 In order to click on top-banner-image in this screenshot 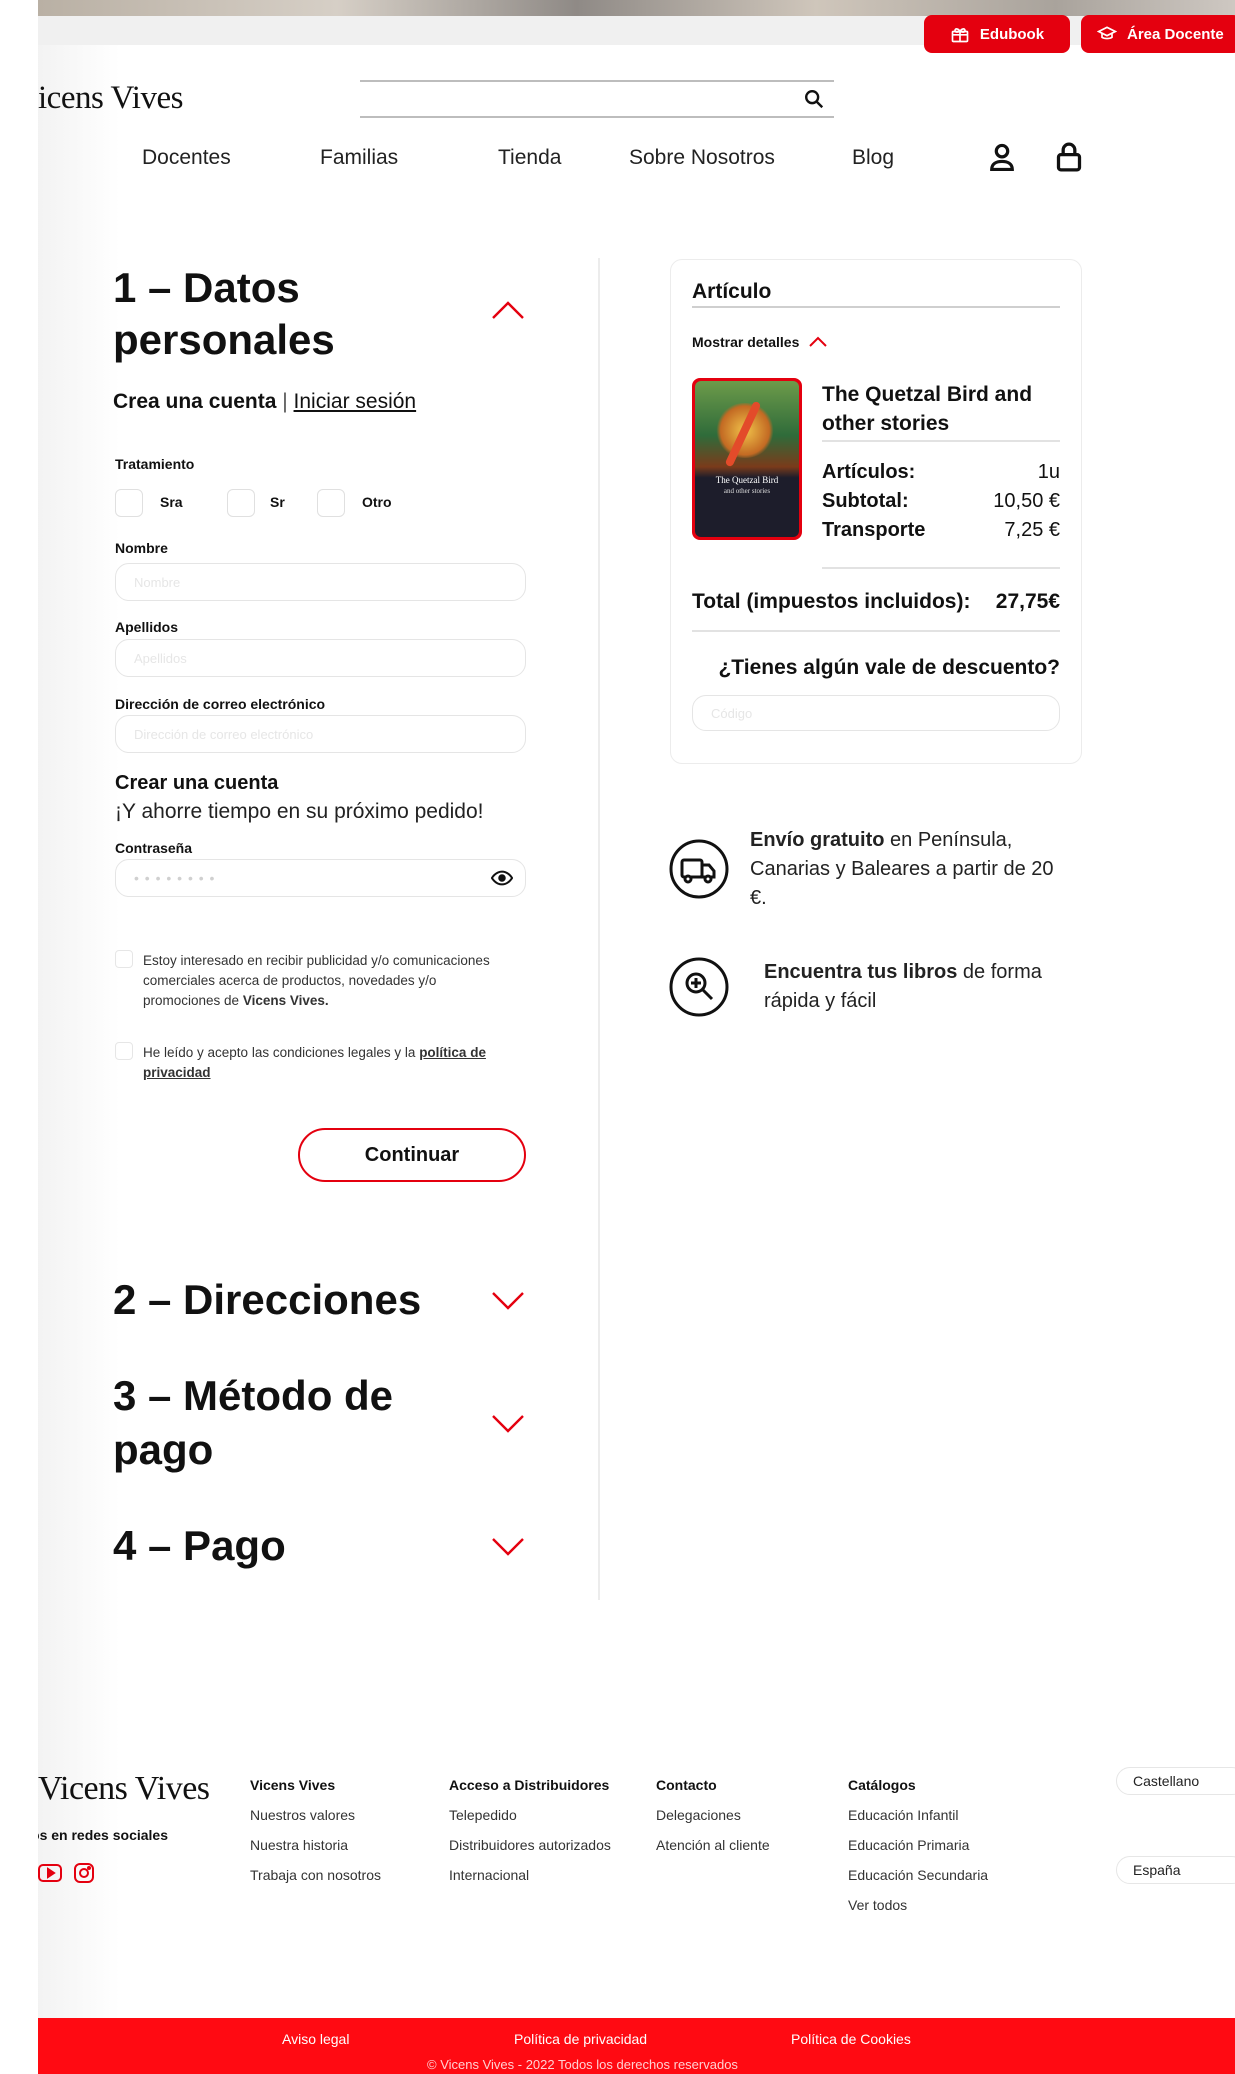, I will do `click(636, 8)`.